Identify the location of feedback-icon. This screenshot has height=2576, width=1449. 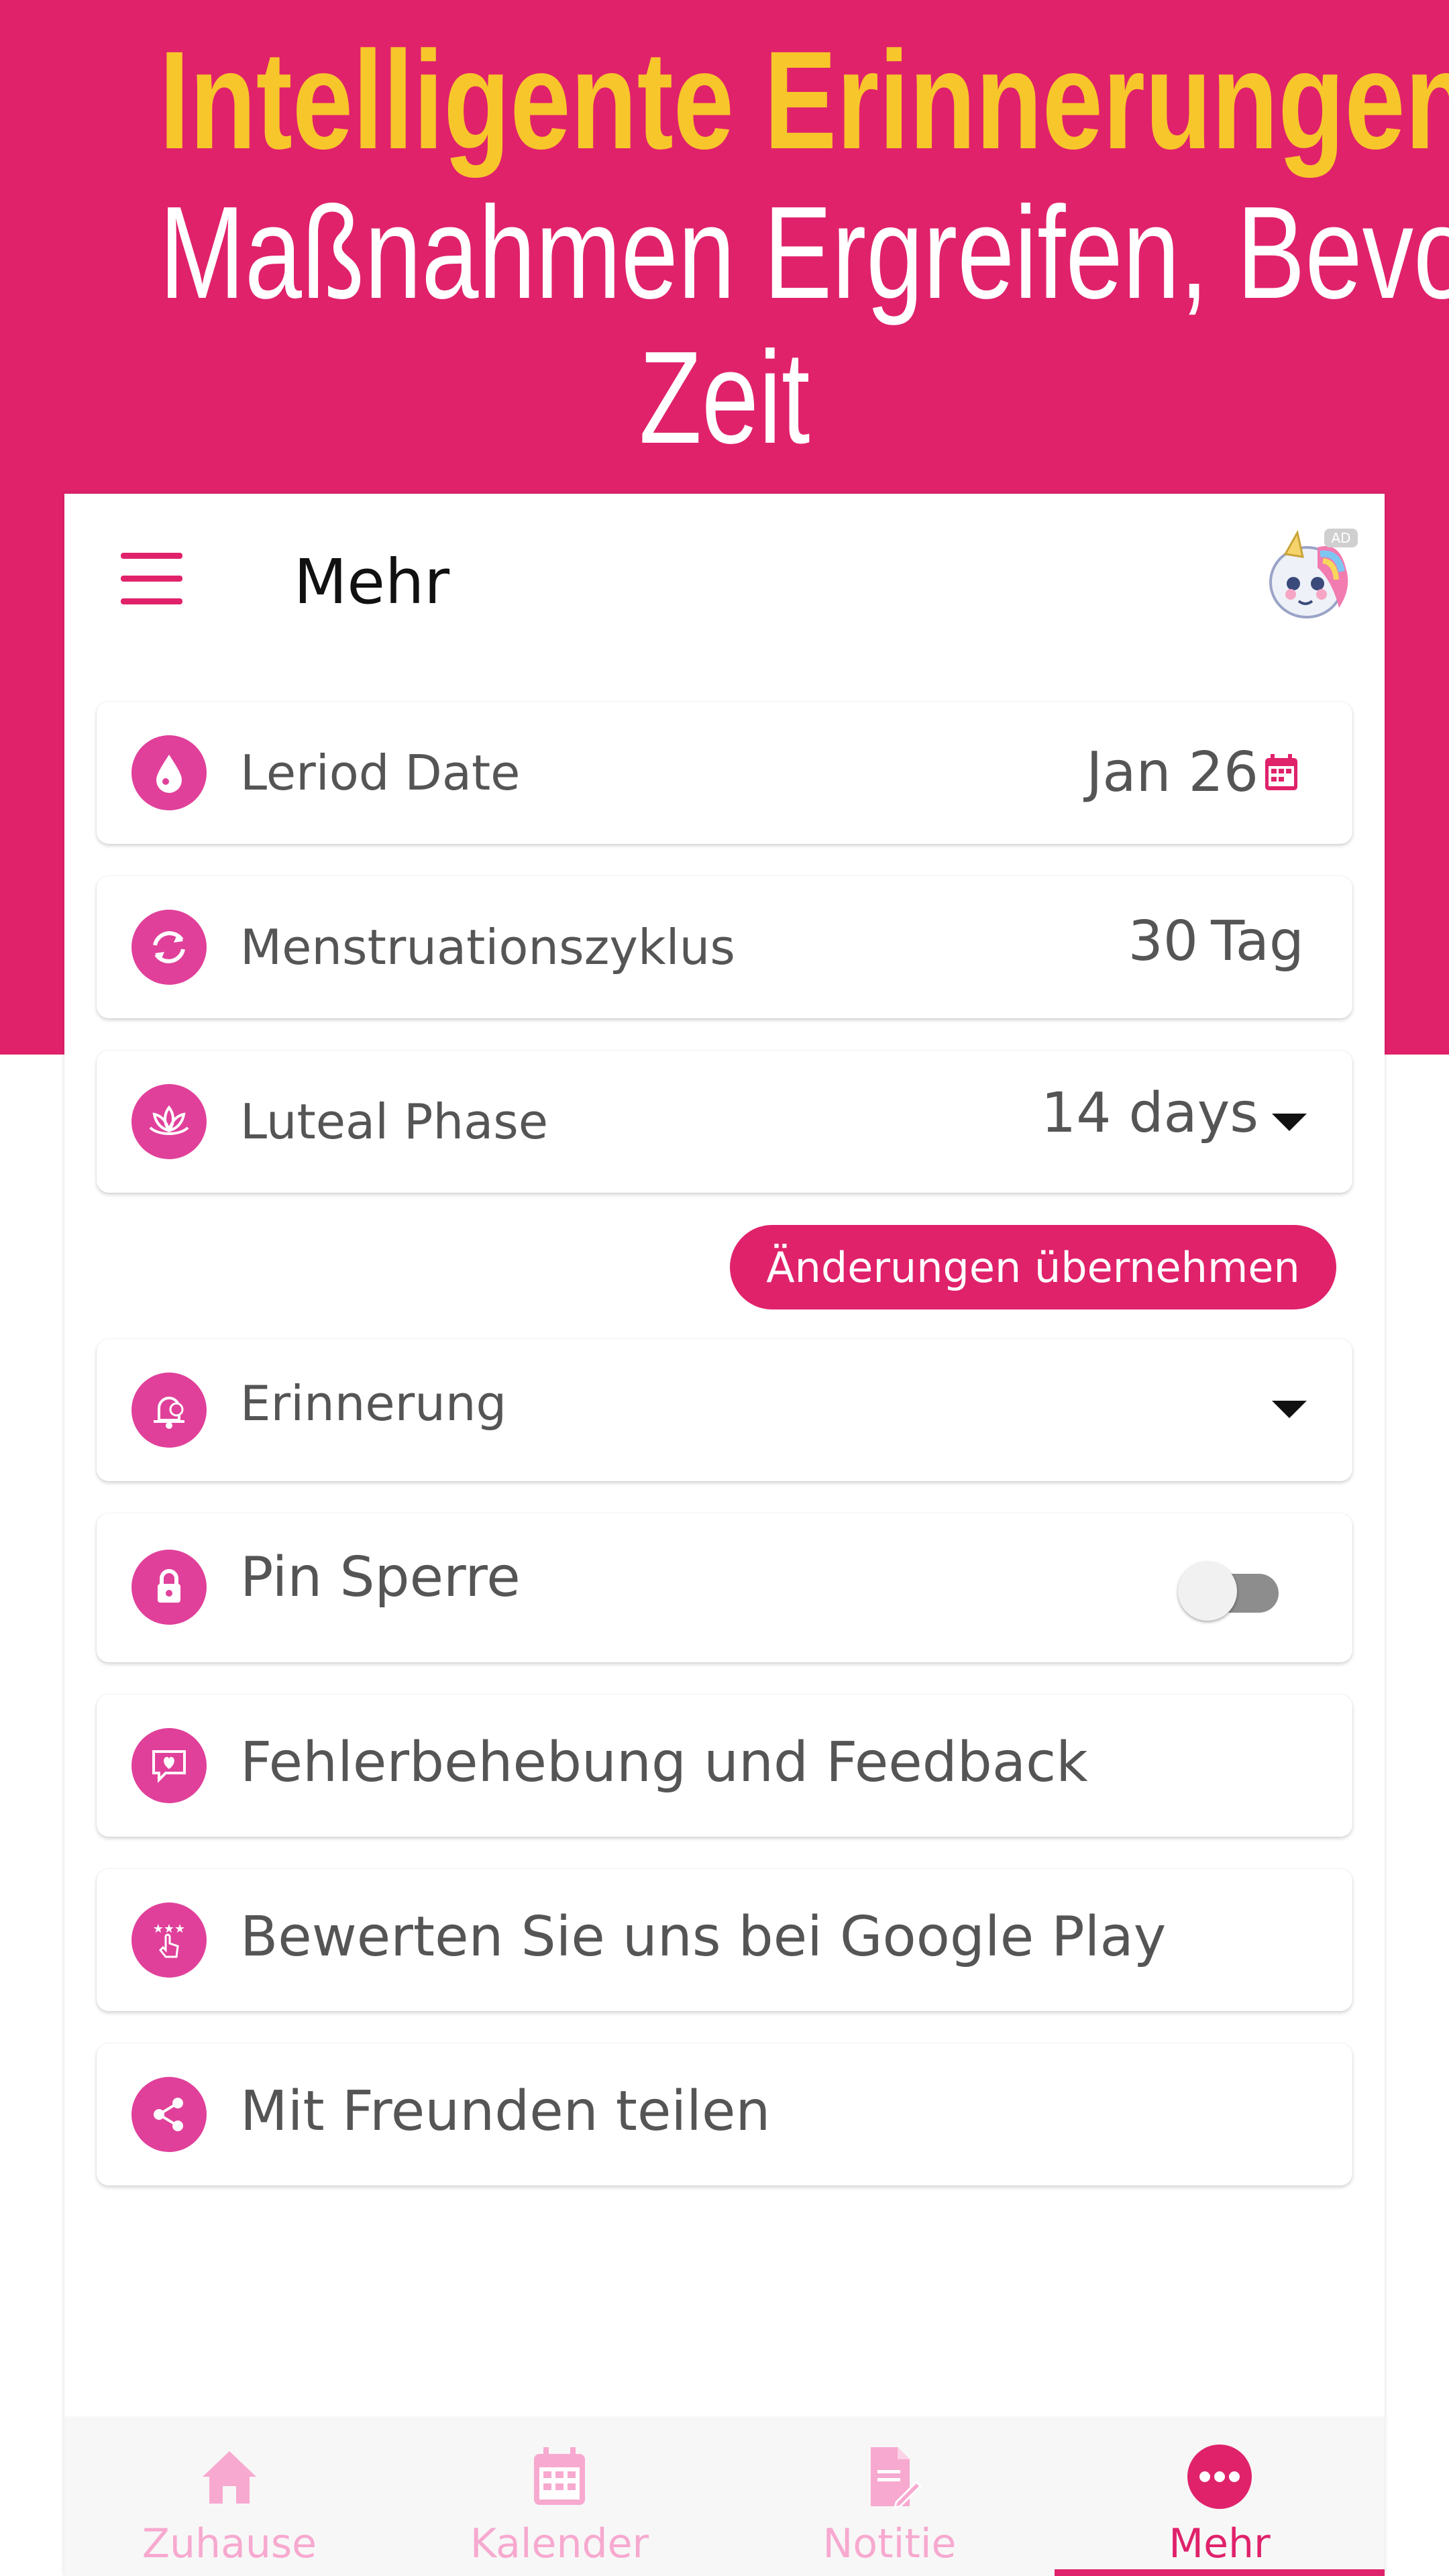
(169, 1765).